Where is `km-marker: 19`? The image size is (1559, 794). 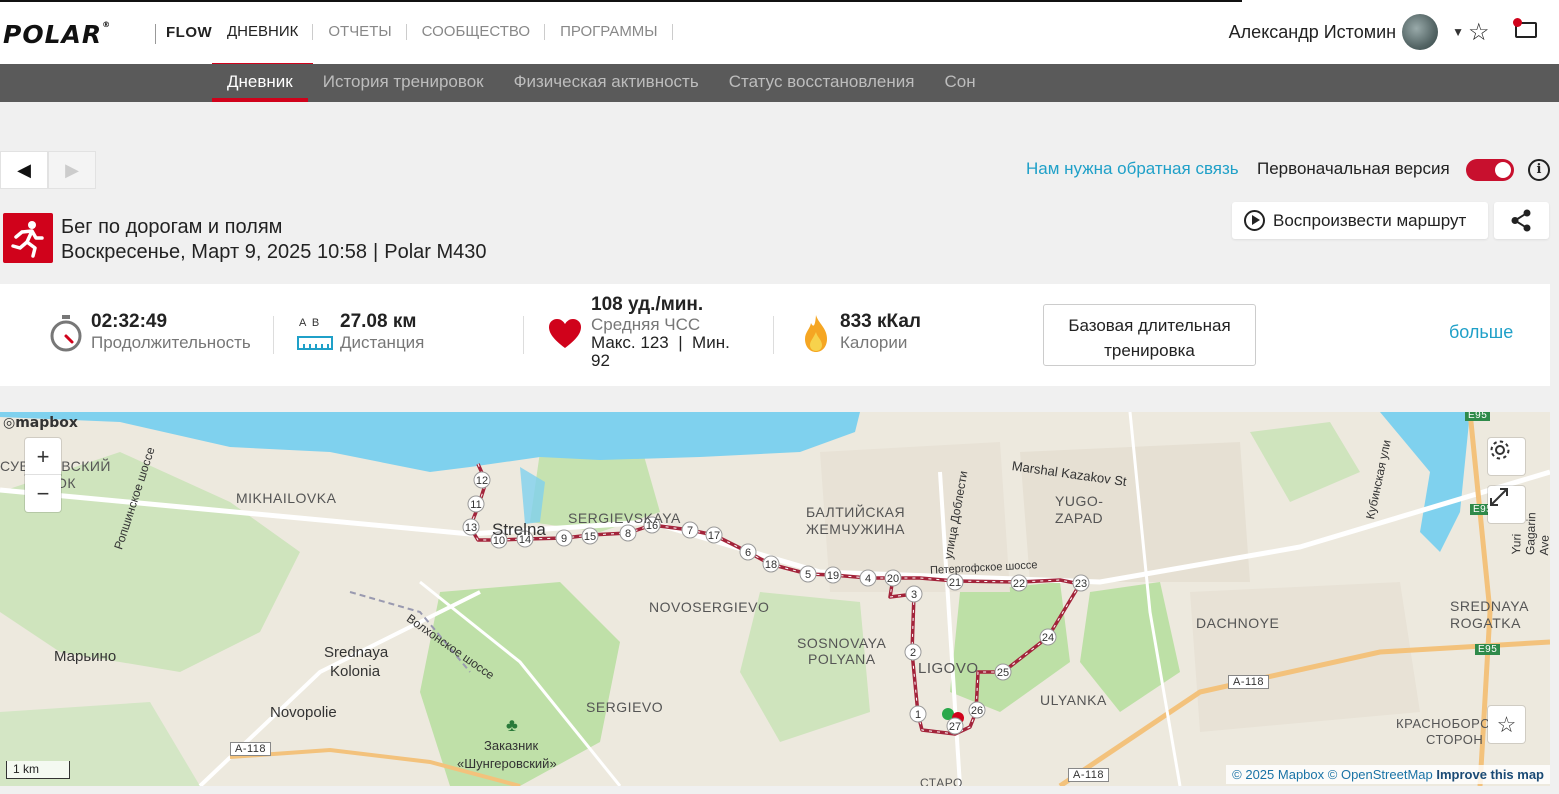
km-marker: 19 is located at coordinates (833, 575).